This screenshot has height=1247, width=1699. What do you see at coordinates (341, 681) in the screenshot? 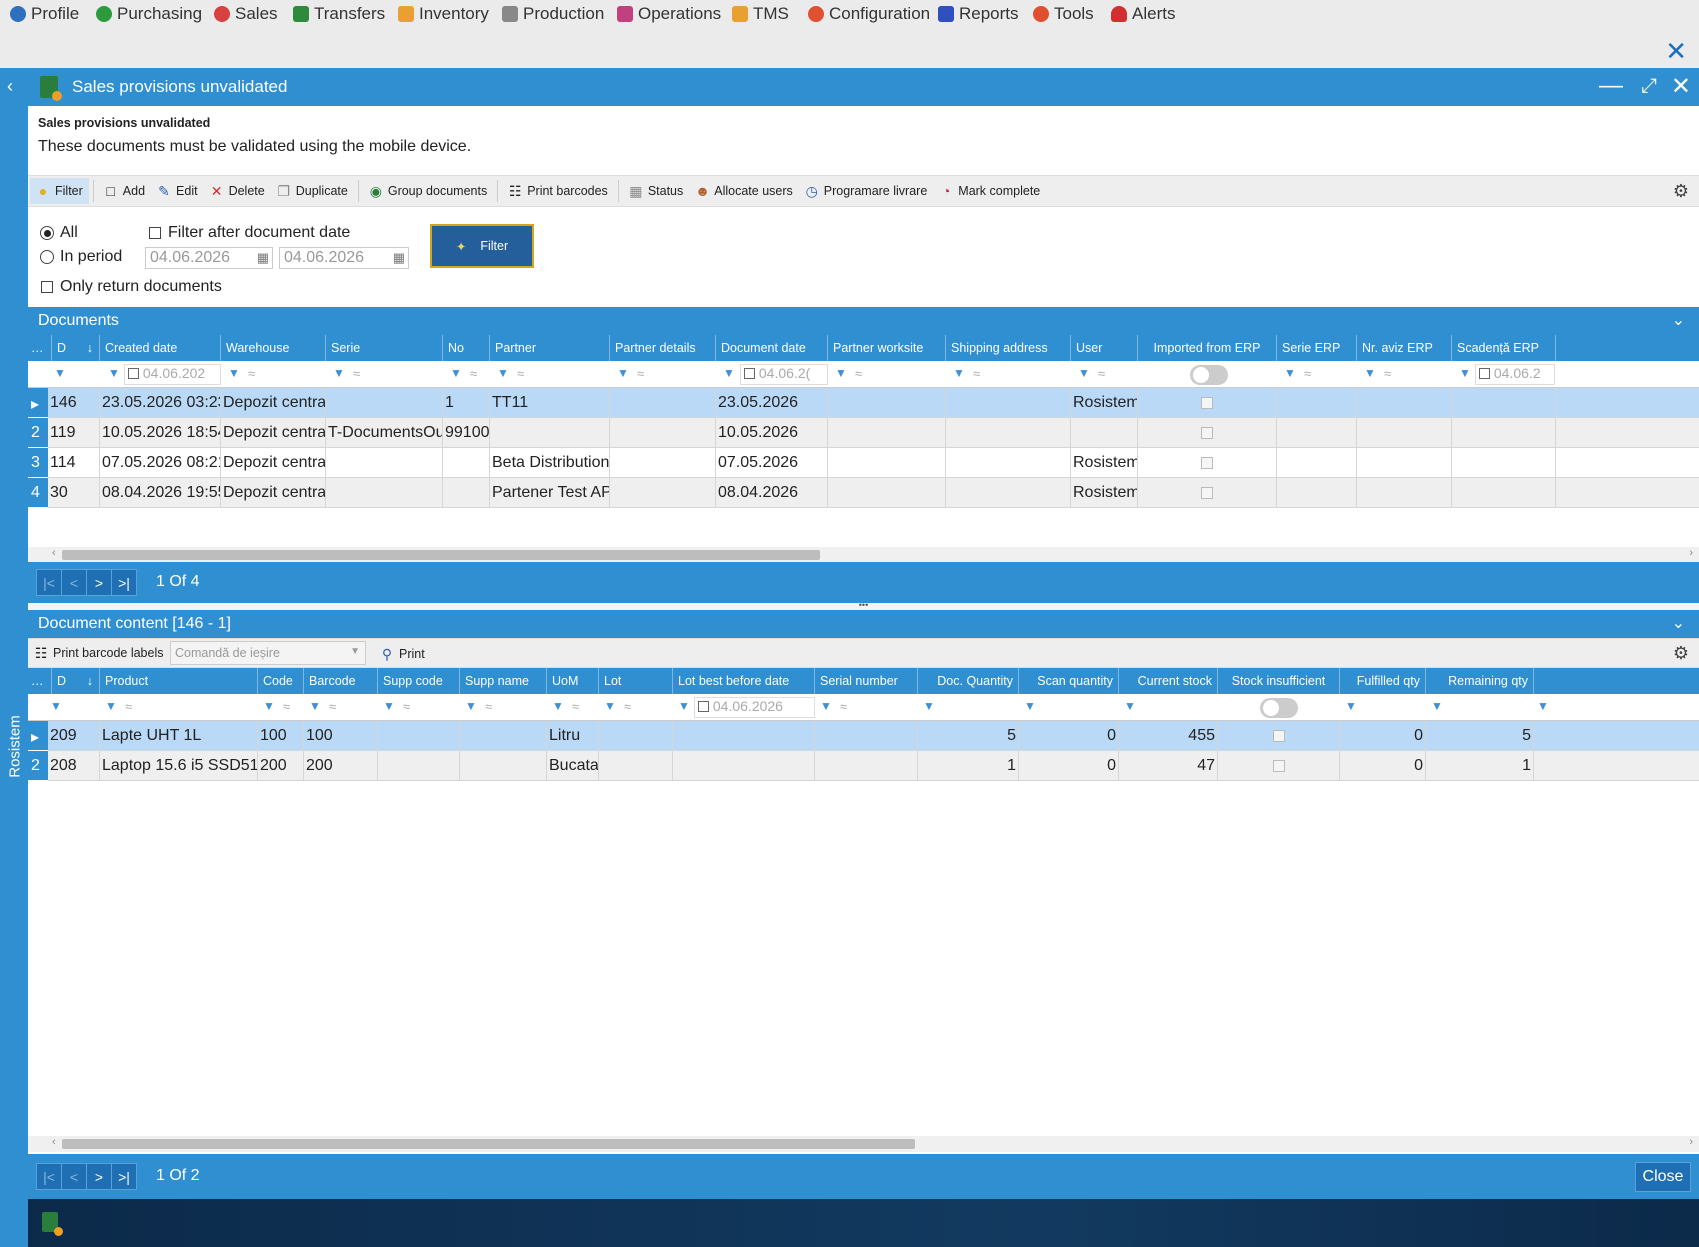
I see `col-header-barcode: Barcode` at bounding box center [341, 681].